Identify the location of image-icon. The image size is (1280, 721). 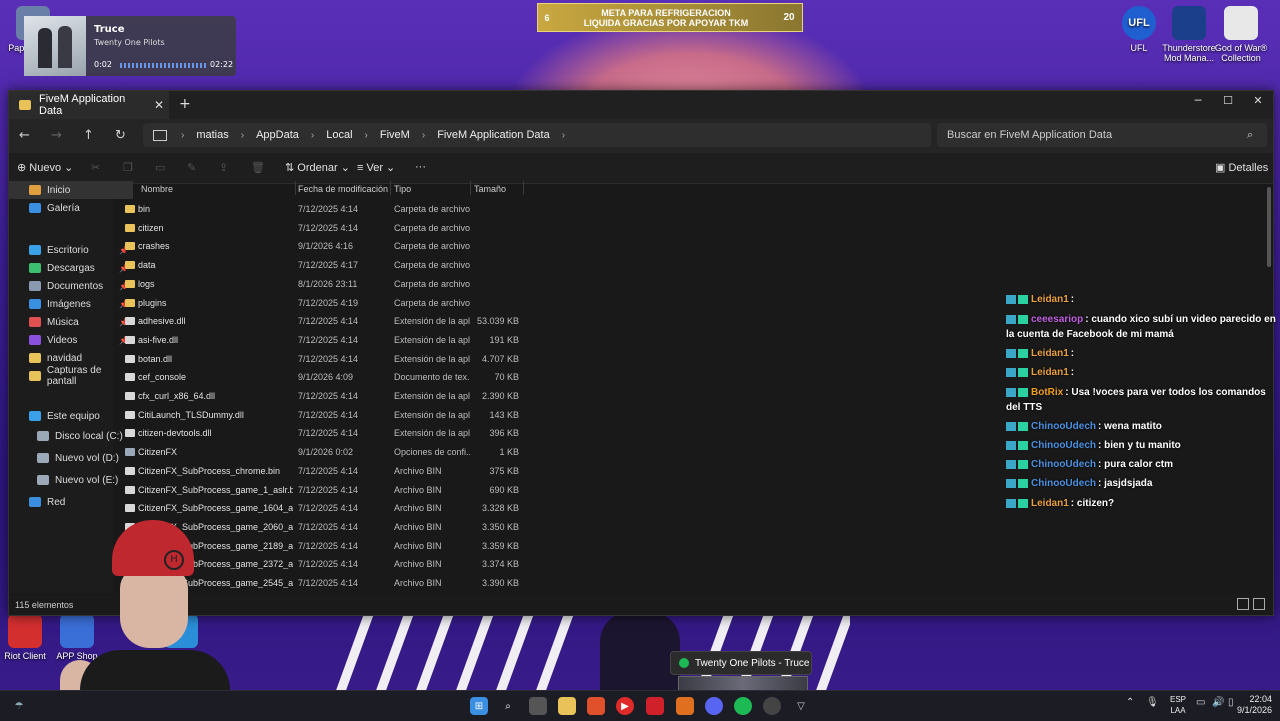
(35, 304).